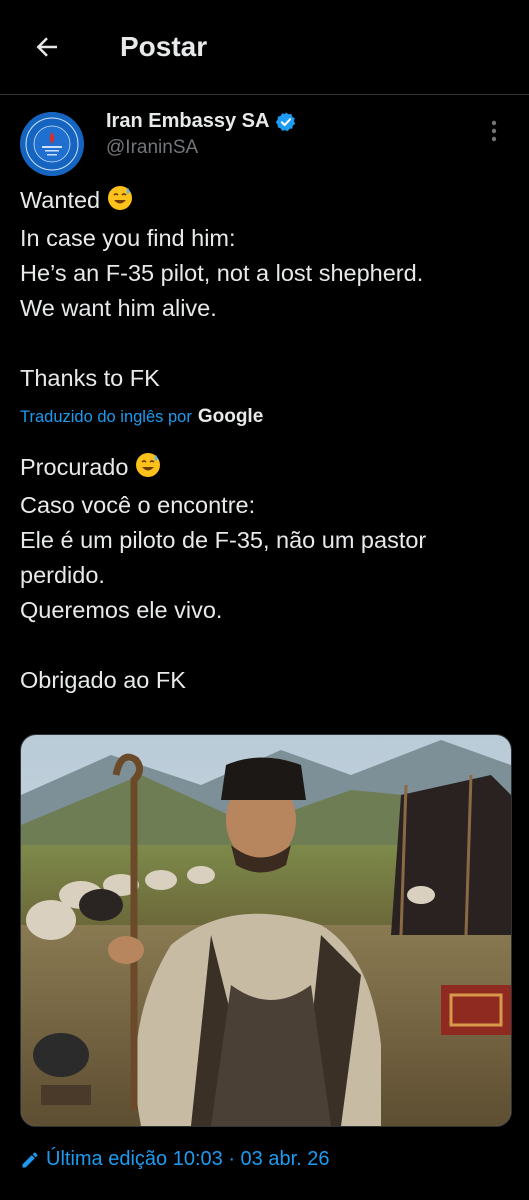 The image size is (529, 1200). What do you see at coordinates (286, 121) in the screenshot?
I see `verified-badge-icon` at bounding box center [286, 121].